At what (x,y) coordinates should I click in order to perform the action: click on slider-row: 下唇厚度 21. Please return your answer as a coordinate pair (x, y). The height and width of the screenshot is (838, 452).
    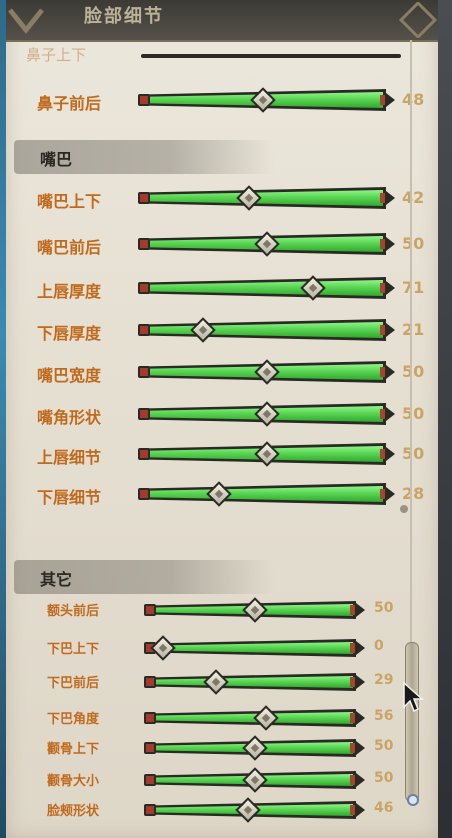
    Looking at the image, I should click on (219, 331).